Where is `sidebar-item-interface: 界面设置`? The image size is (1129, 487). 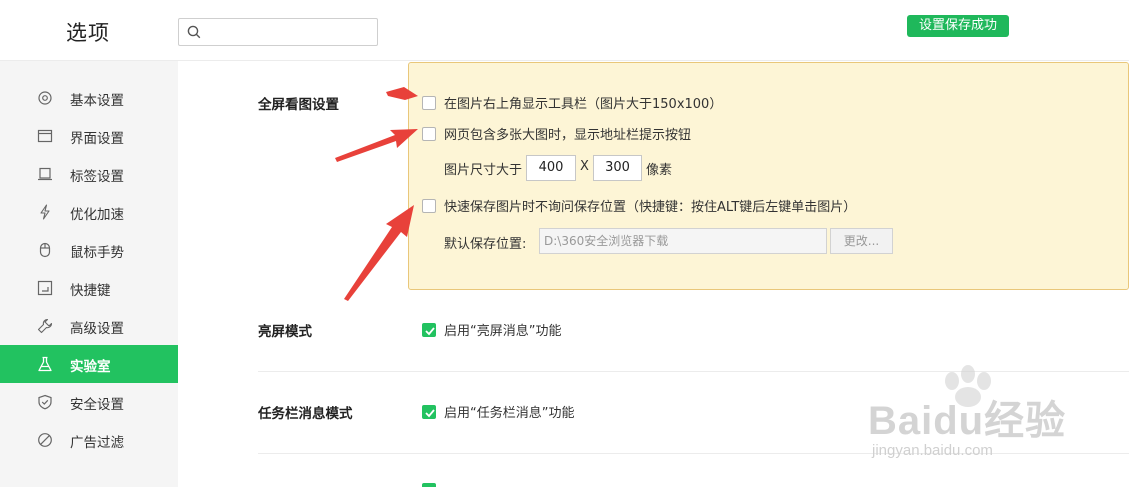
sidebar-item-interface: 界面设置 is located at coordinates (89, 136).